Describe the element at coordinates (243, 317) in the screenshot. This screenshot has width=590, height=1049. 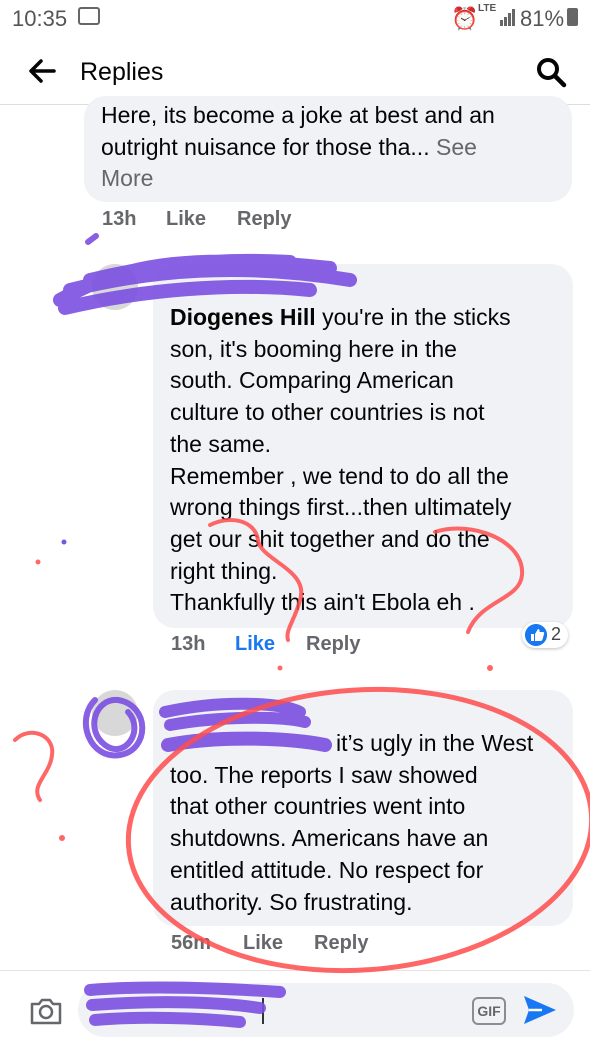
I see `comment-author: Diogenes Hill` at that location.